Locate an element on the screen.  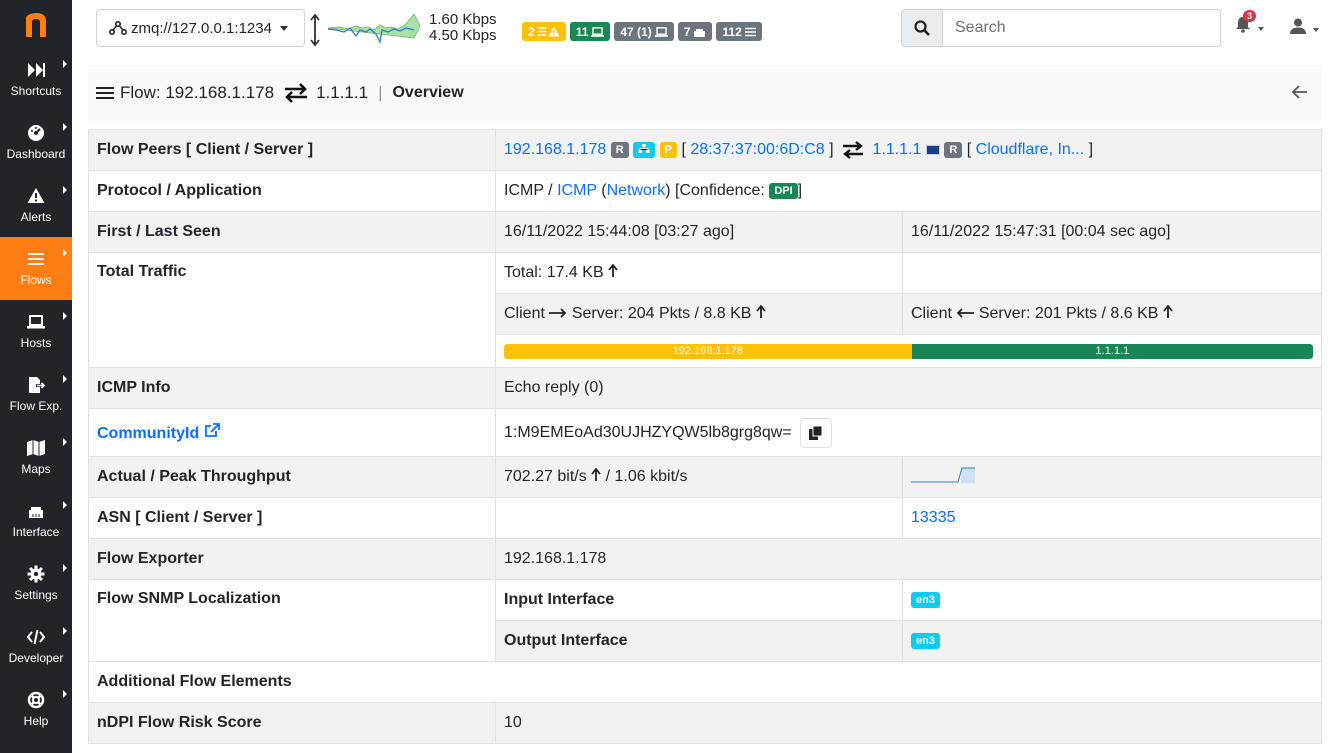
fast-forward-icon is located at coordinates (36, 70).